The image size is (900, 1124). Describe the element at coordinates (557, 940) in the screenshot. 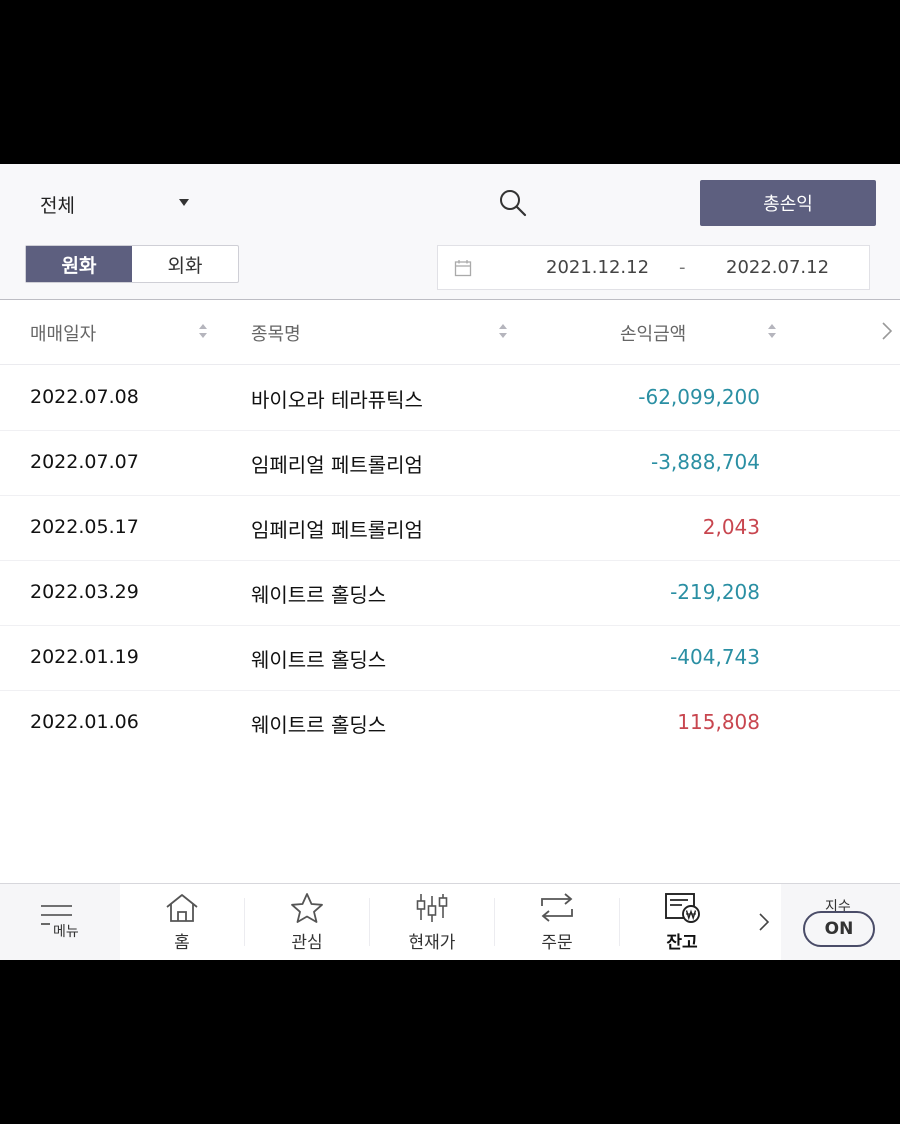

I see `nav-label: 주문` at that location.